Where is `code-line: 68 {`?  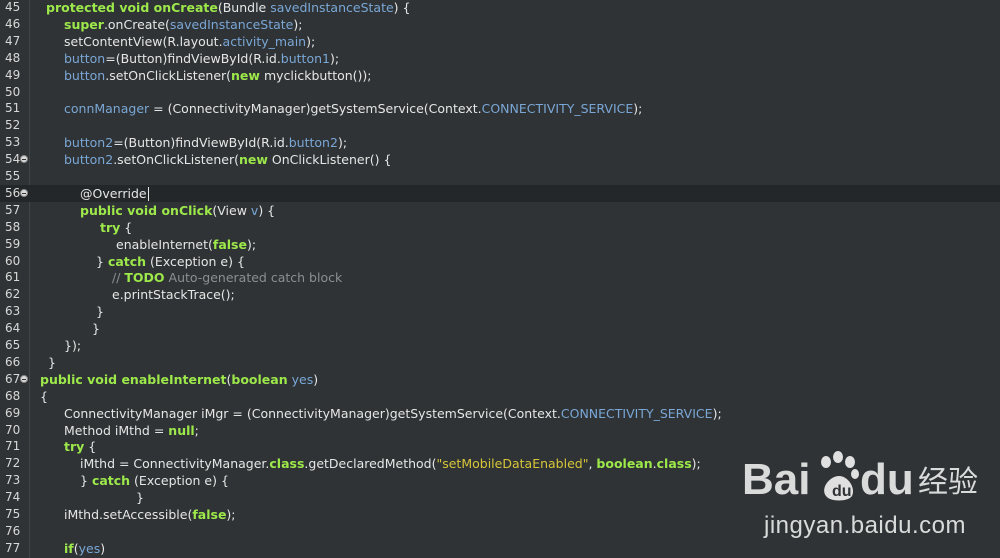 code-line: 68 { is located at coordinates (500, 396).